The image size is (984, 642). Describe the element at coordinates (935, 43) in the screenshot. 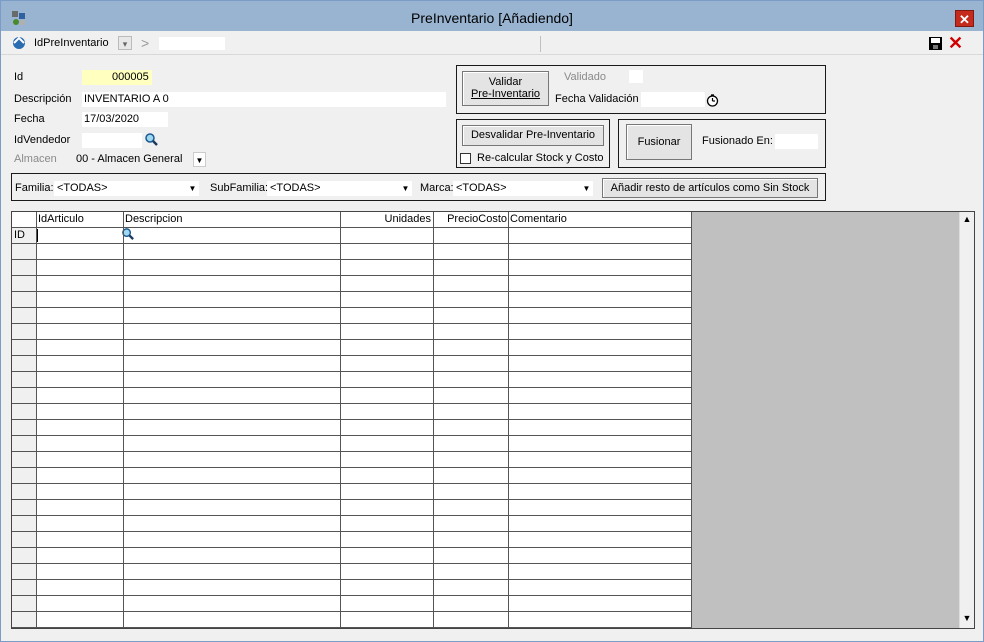

I see `save-icon` at that location.